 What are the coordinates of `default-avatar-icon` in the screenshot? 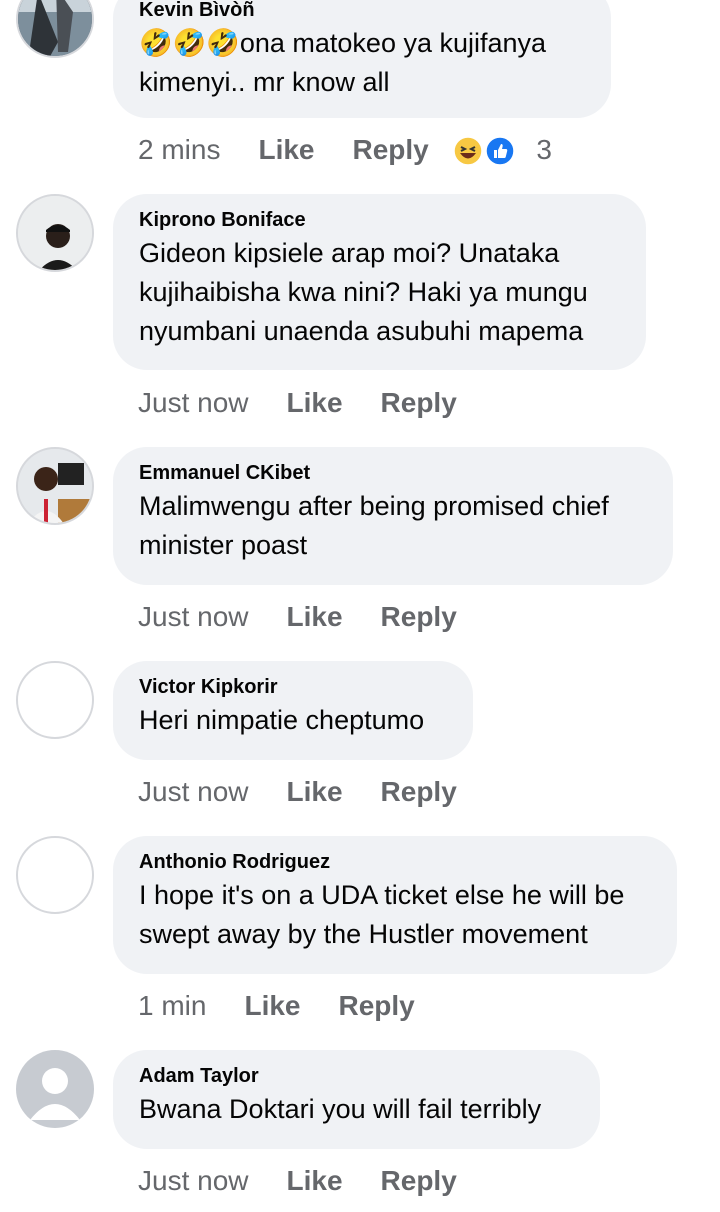 It's located at (55, 1094).